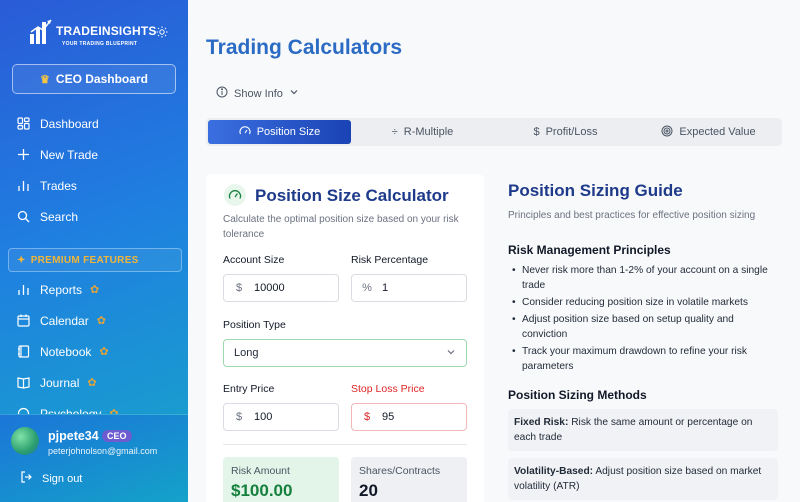 The width and height of the screenshot is (800, 502). What do you see at coordinates (60, 382) in the screenshot?
I see `sidebar-item-label: Journal` at bounding box center [60, 382].